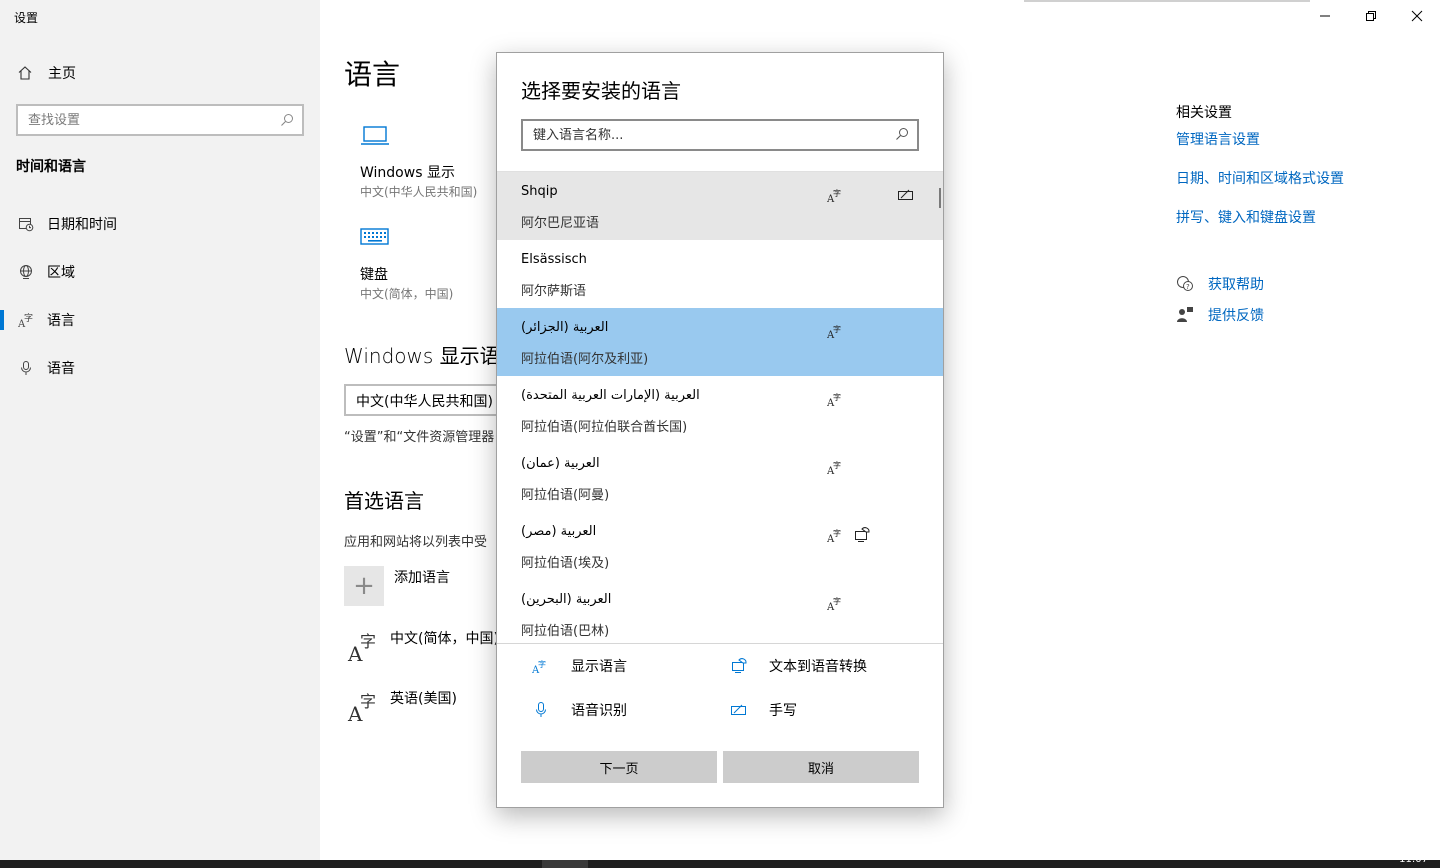 This screenshot has width=1440, height=868. What do you see at coordinates (610, 395) in the screenshot?
I see `language-native-name: العربية (الإمارات العربية المتحدة)` at bounding box center [610, 395].